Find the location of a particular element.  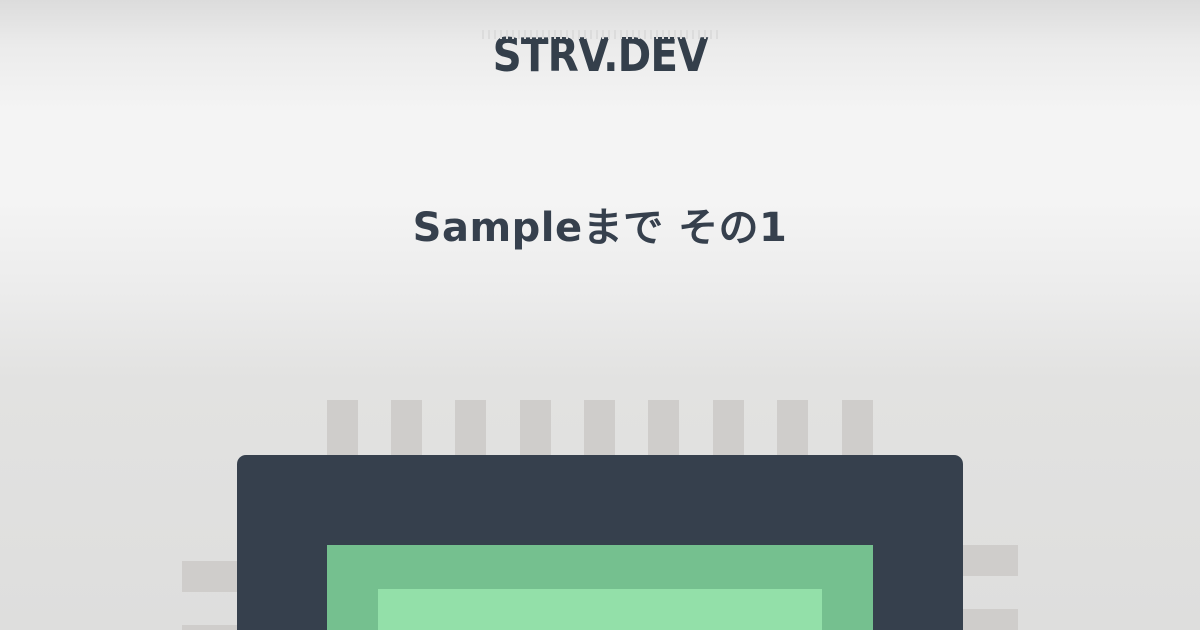

chip-right-pins is located at coordinates (988, 587).